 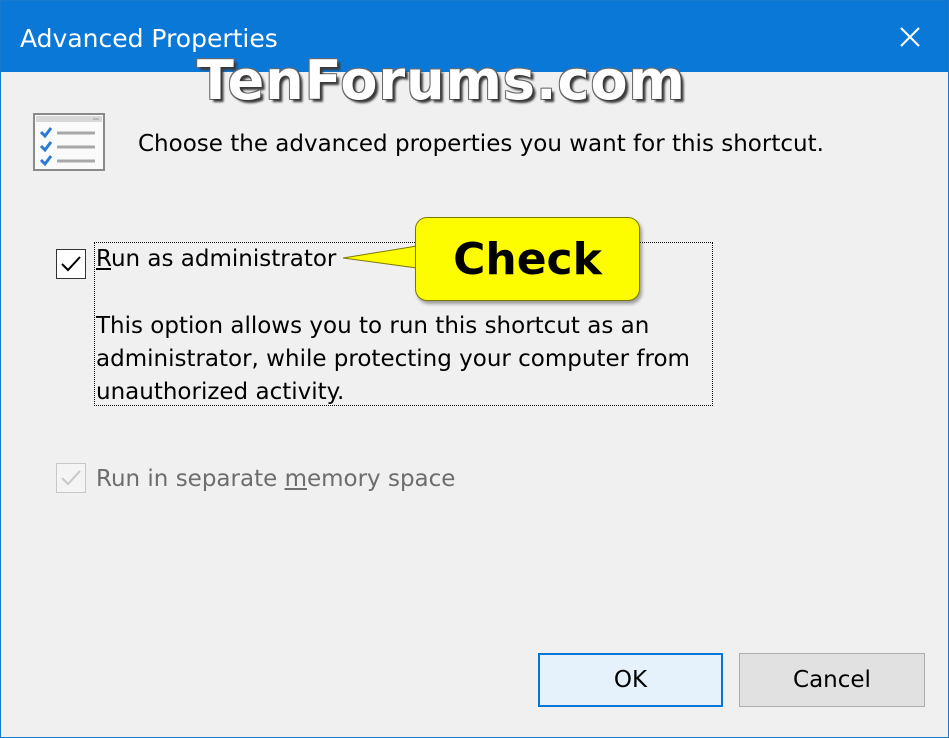 I want to click on close-icon, so click(x=910, y=36).